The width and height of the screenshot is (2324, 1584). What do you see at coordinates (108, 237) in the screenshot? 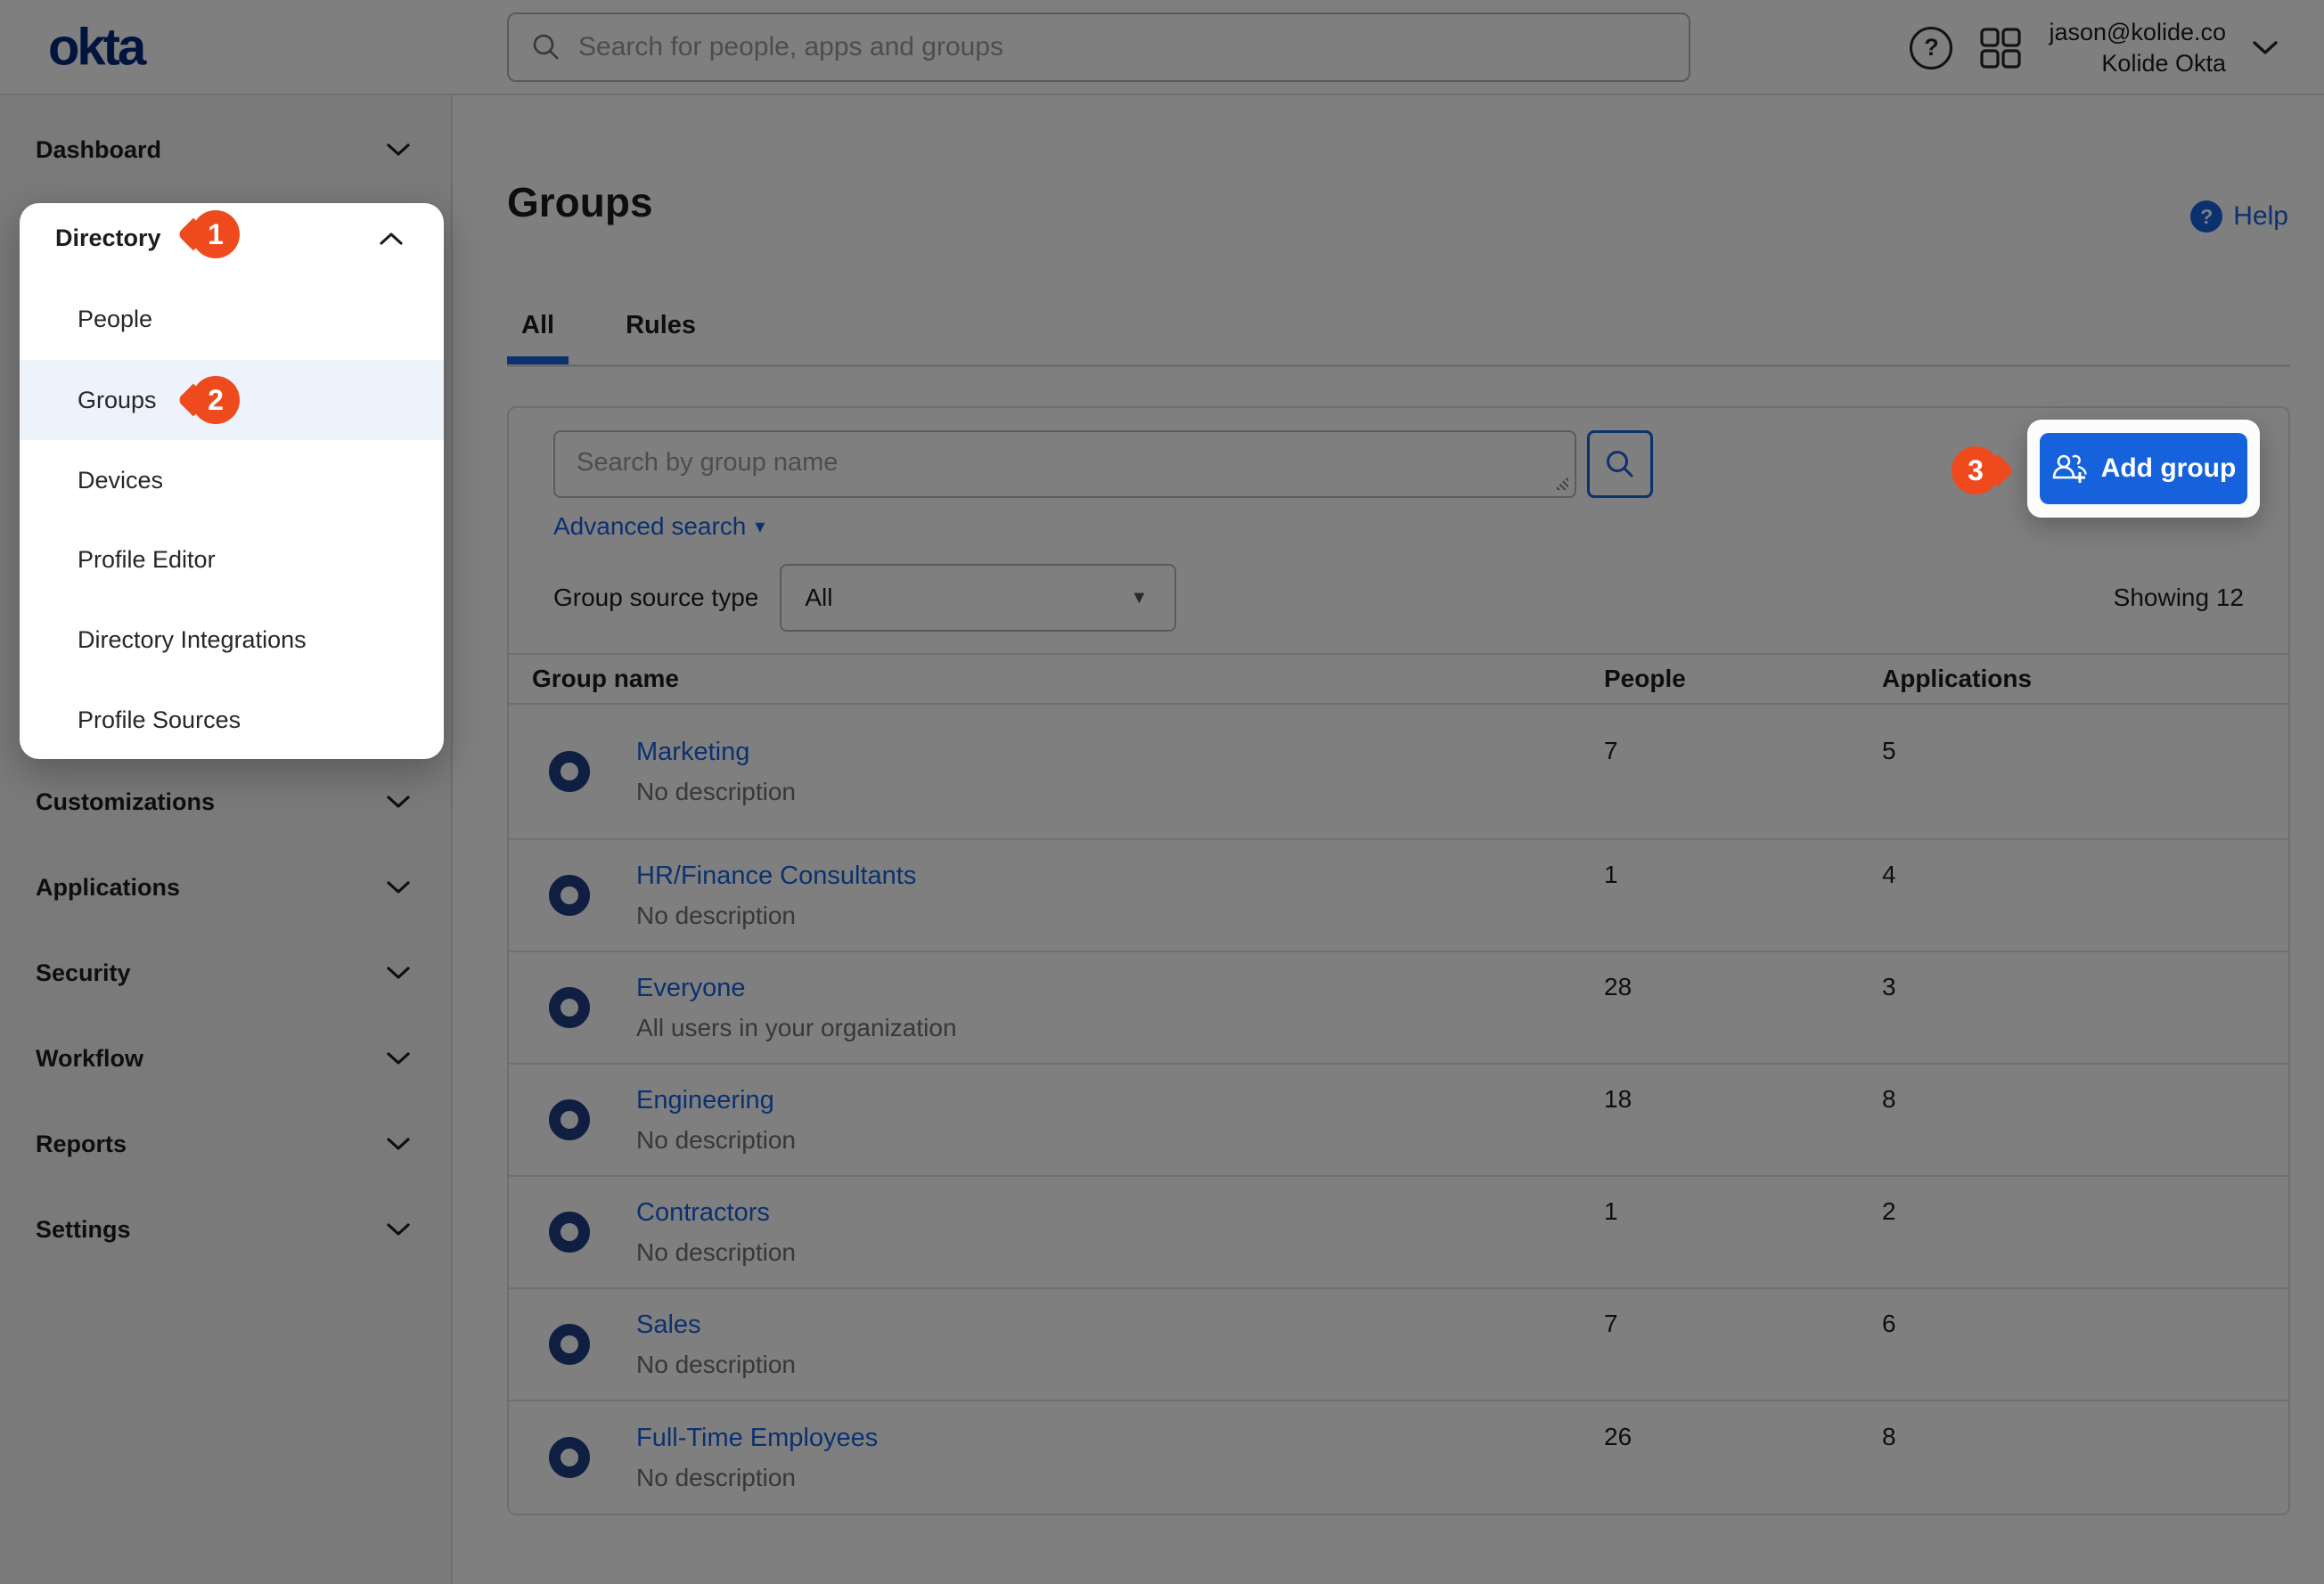
I see `sidebar-item-label: Directory` at bounding box center [108, 237].